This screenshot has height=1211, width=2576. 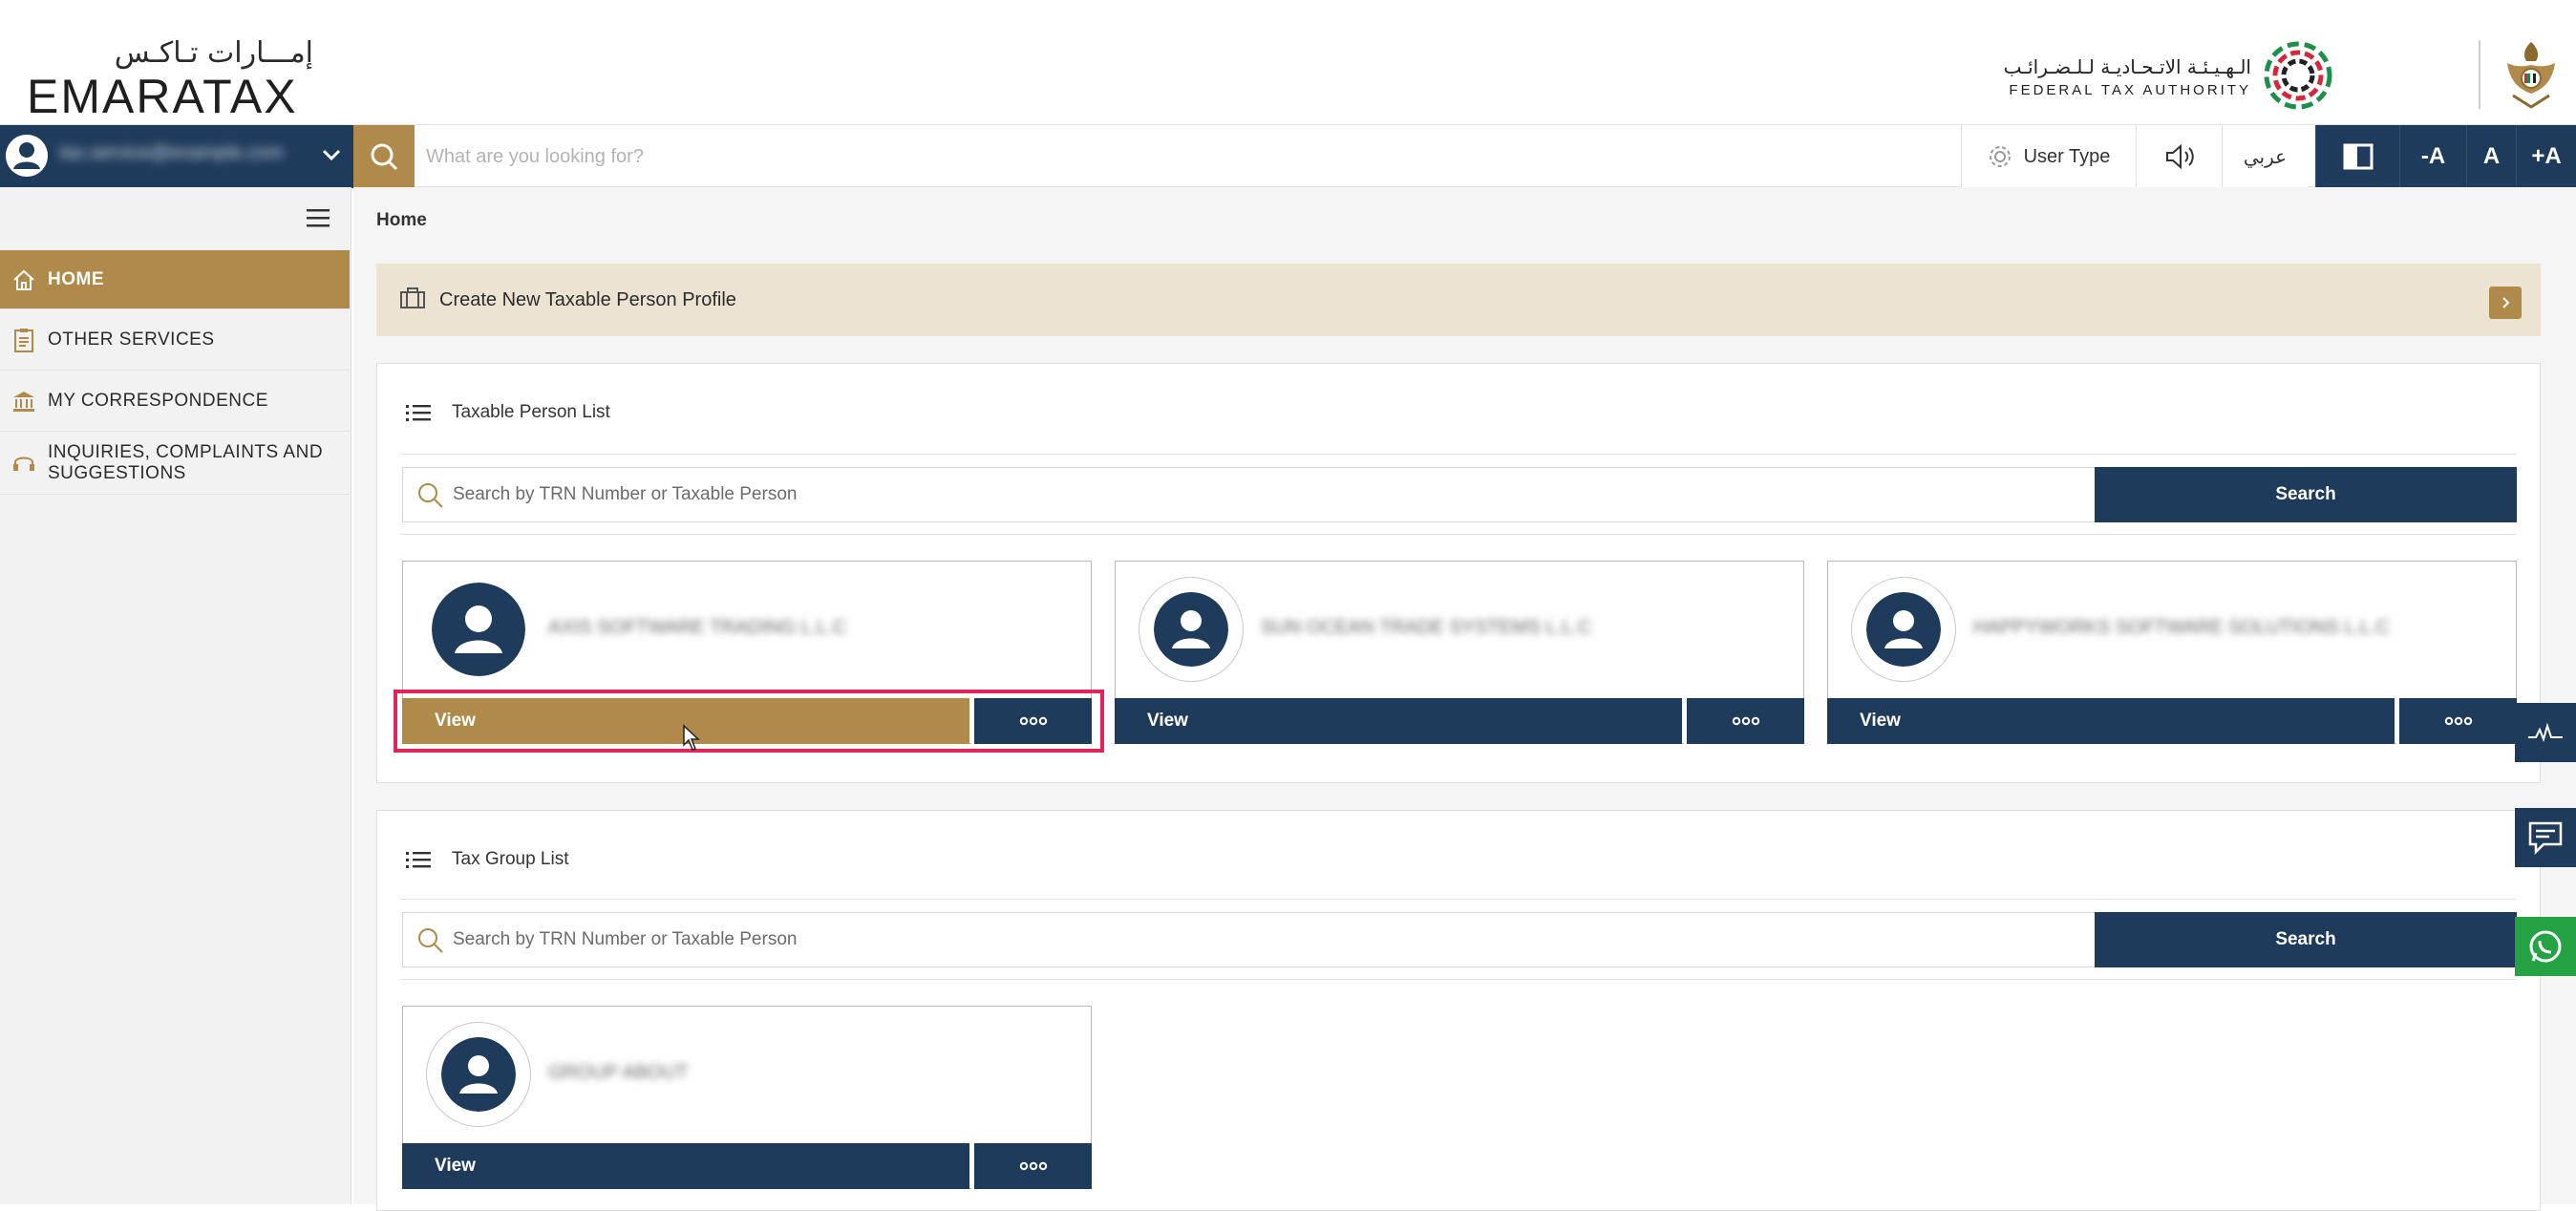 I want to click on fta-emblem-icon, so click(x=2298, y=75).